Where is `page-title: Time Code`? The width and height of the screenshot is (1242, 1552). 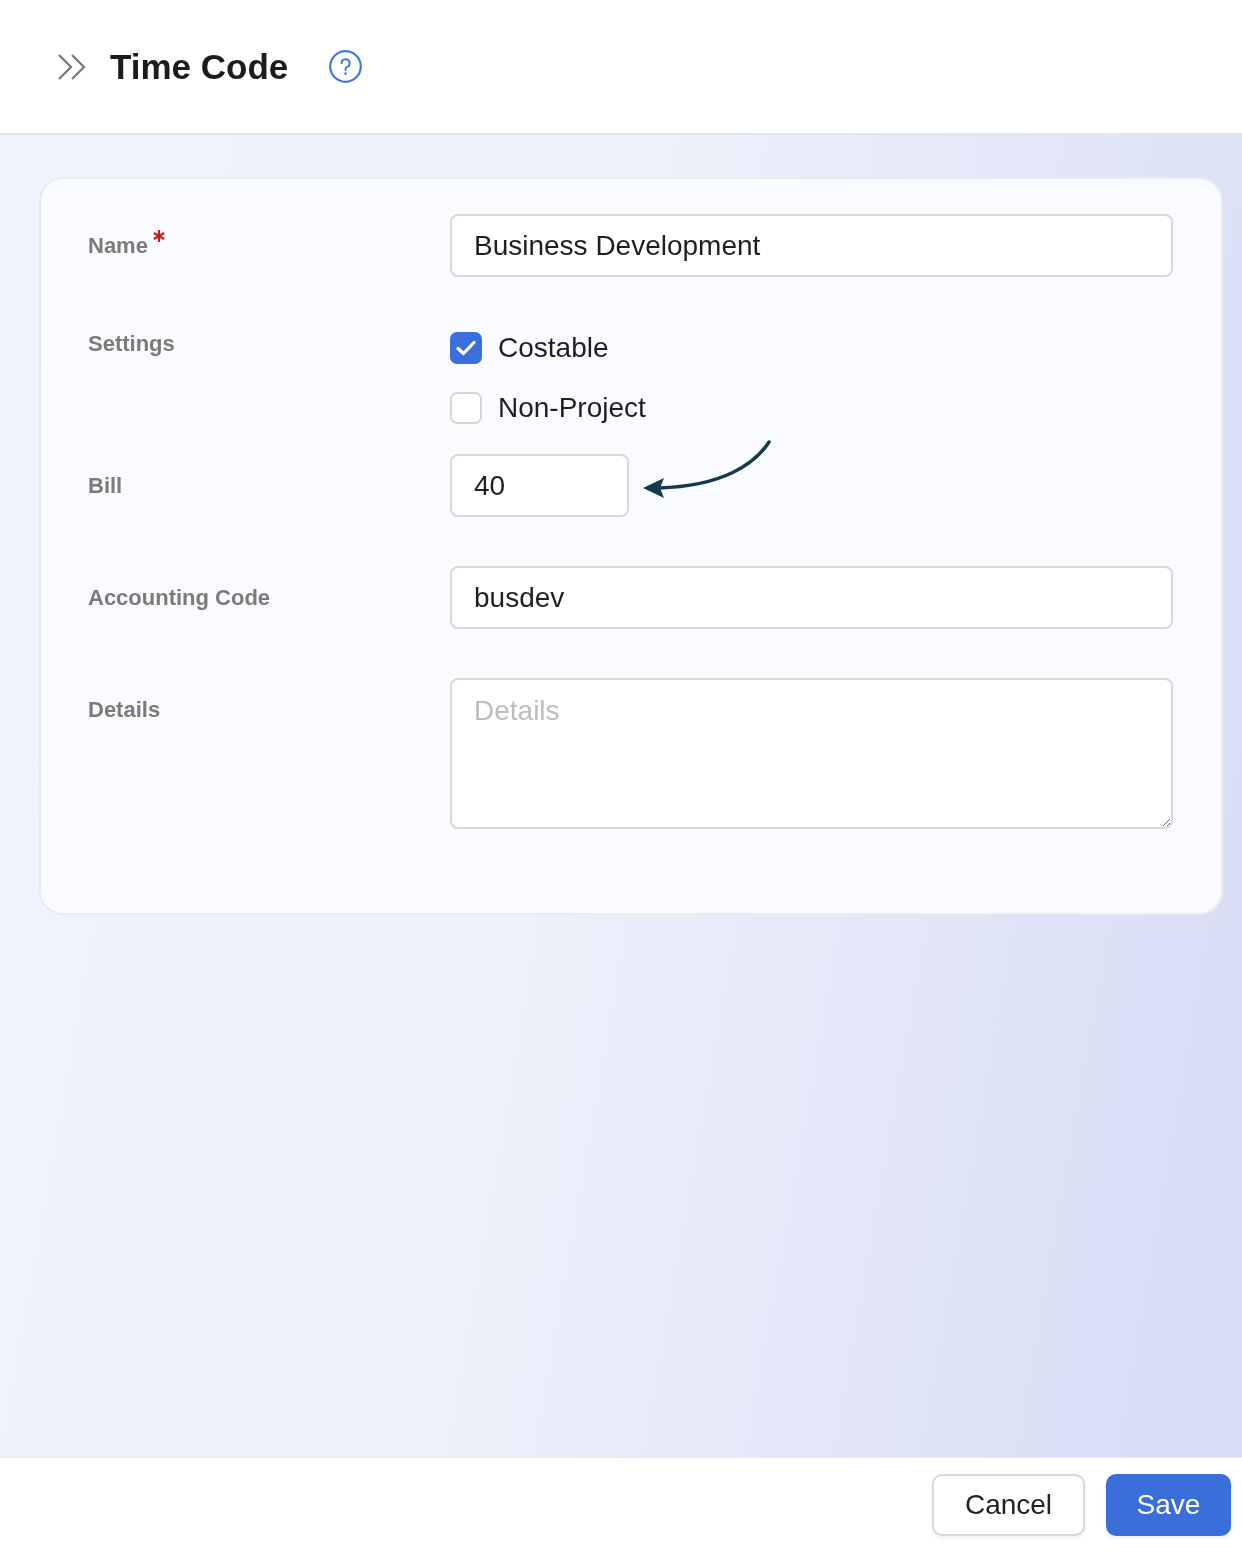 page-title: Time Code is located at coordinates (199, 66).